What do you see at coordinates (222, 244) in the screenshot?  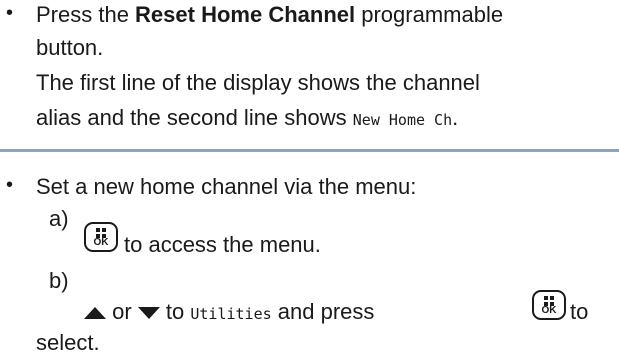 I see `step-a-text: to access the menu.` at bounding box center [222, 244].